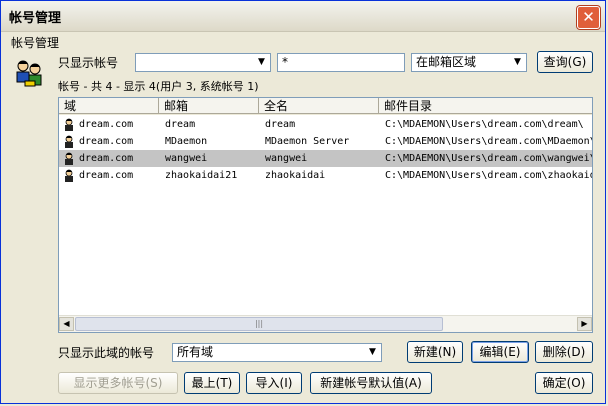 The width and height of the screenshot is (608, 406). Describe the element at coordinates (319, 106) in the screenshot. I see `column-header-fullname: 全名` at that location.